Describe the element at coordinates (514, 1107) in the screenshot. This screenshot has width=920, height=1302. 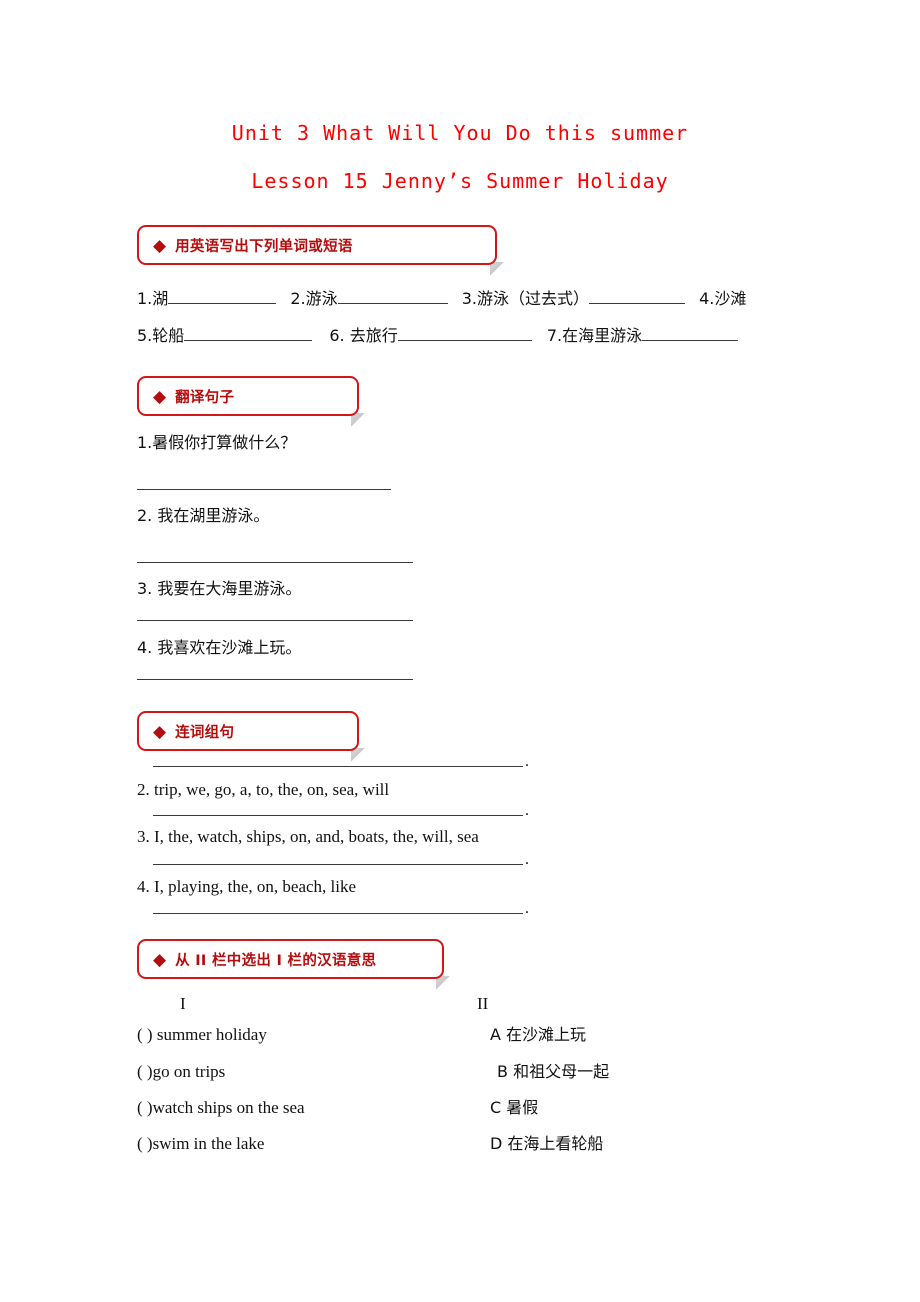
I see `matching-right-item-3: C 暑假` at that location.